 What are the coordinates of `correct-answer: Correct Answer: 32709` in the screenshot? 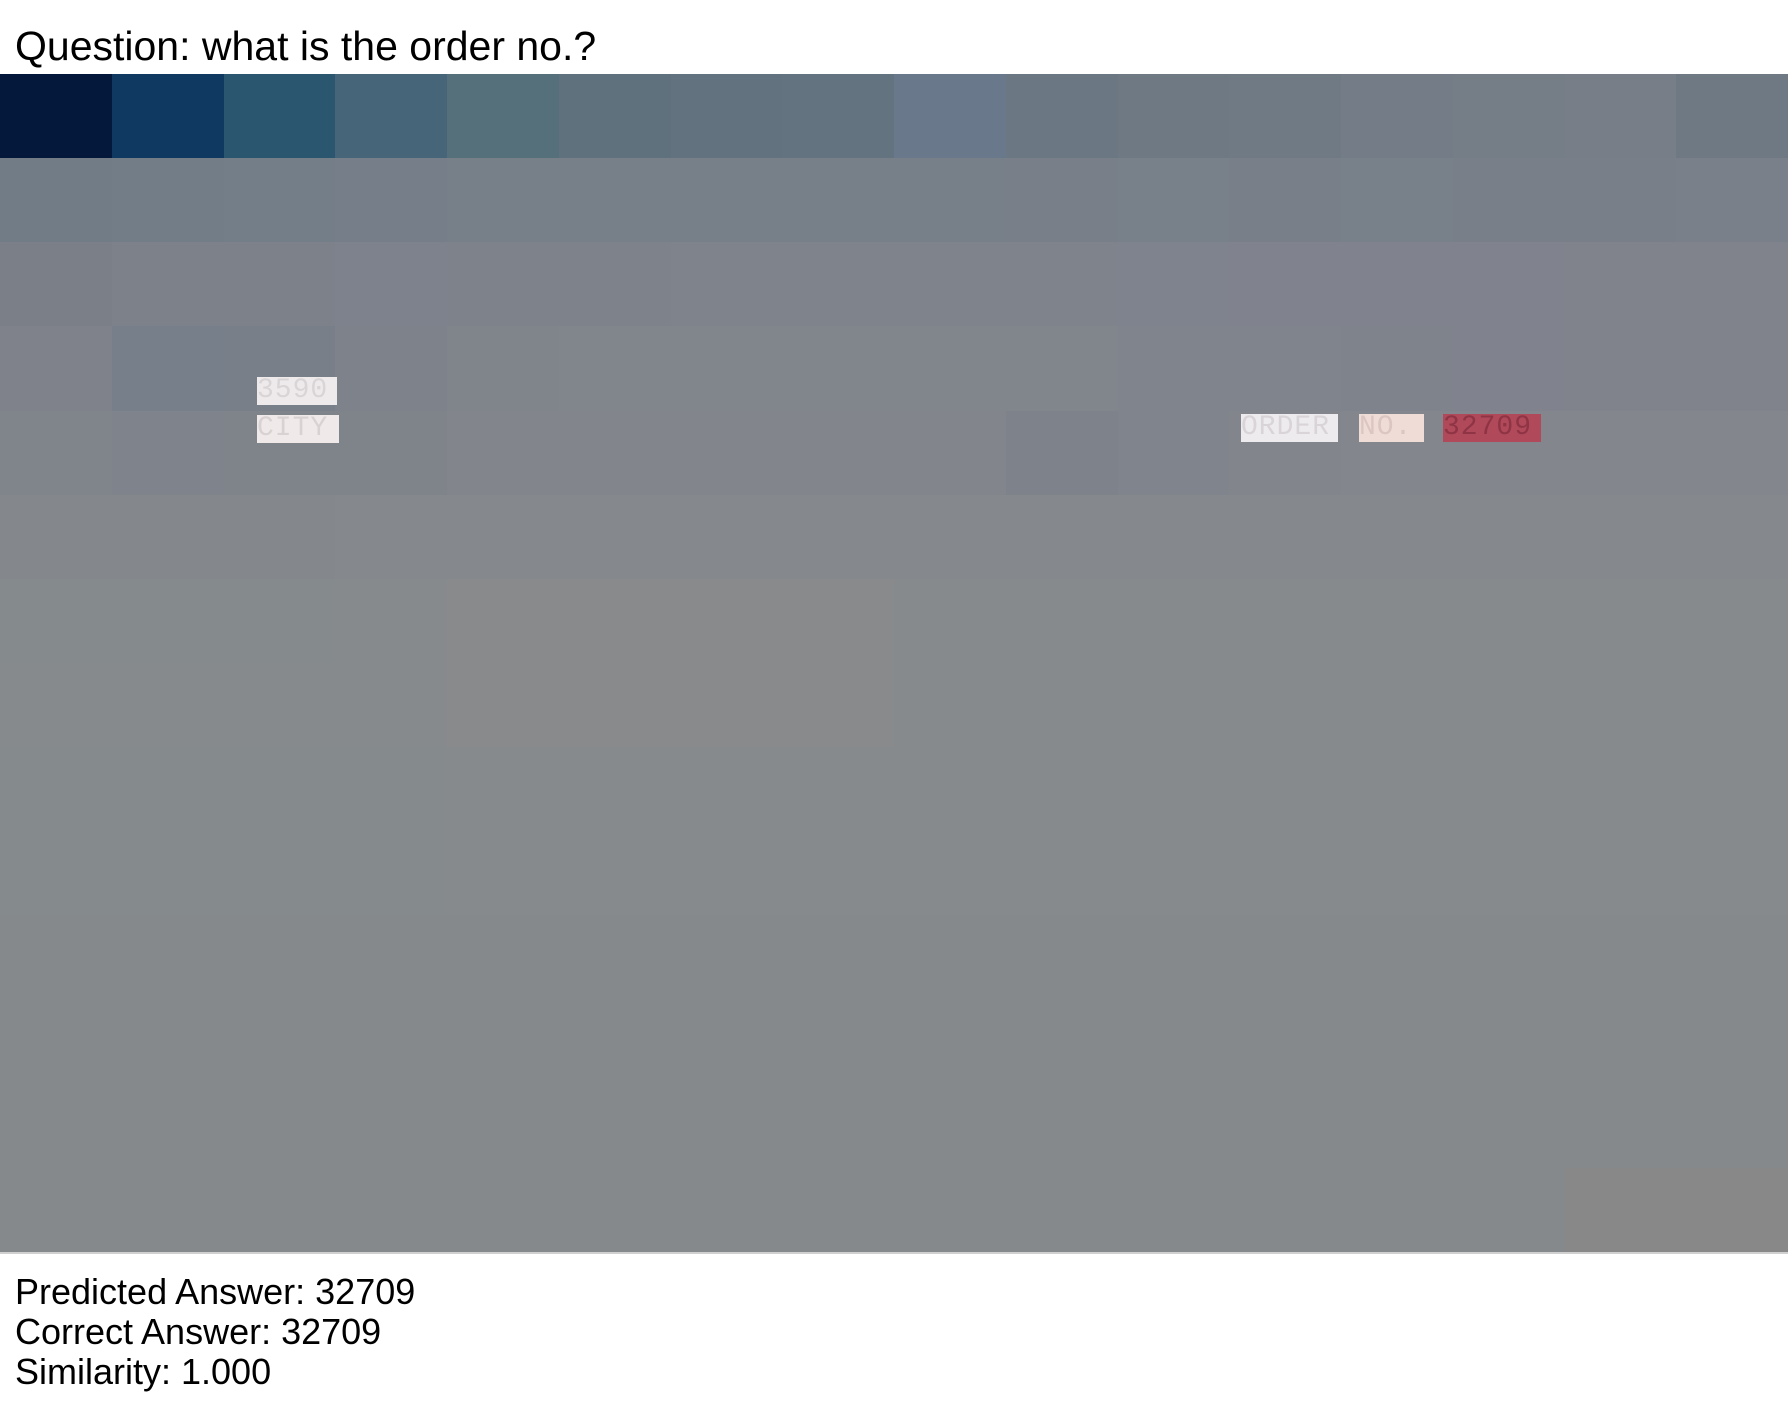 It's located at (198, 1331).